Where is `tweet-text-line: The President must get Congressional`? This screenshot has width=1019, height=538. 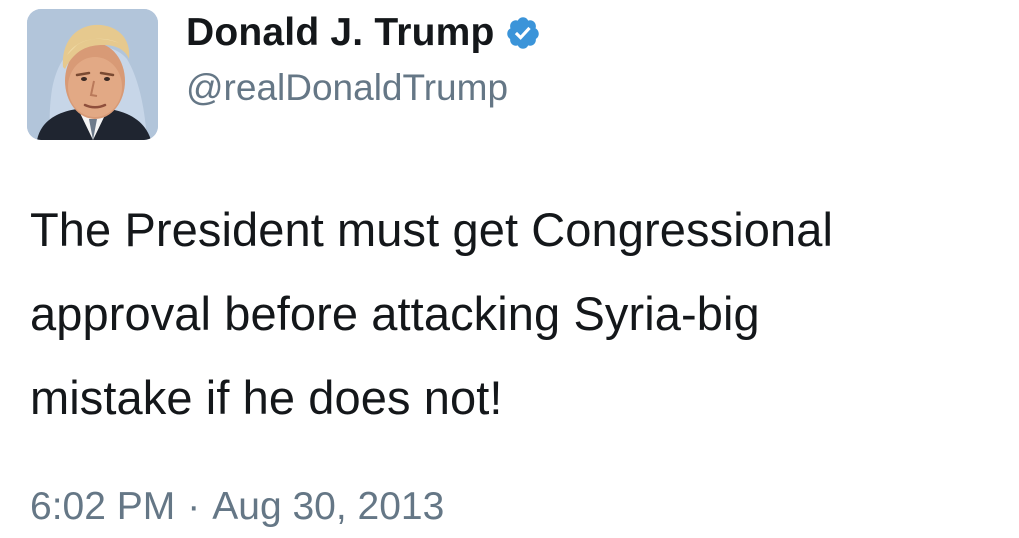 tweet-text-line: The President must get Congressional is located at coordinates (432, 229).